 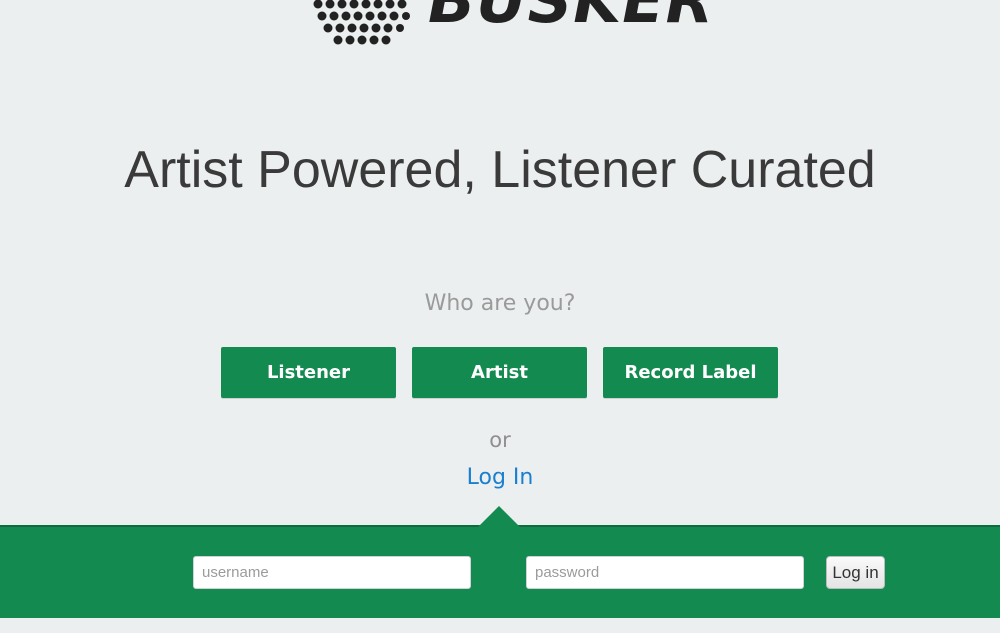 What do you see at coordinates (500, 170) in the screenshot?
I see `page-tagline: Artist Powered, Listener Curated` at bounding box center [500, 170].